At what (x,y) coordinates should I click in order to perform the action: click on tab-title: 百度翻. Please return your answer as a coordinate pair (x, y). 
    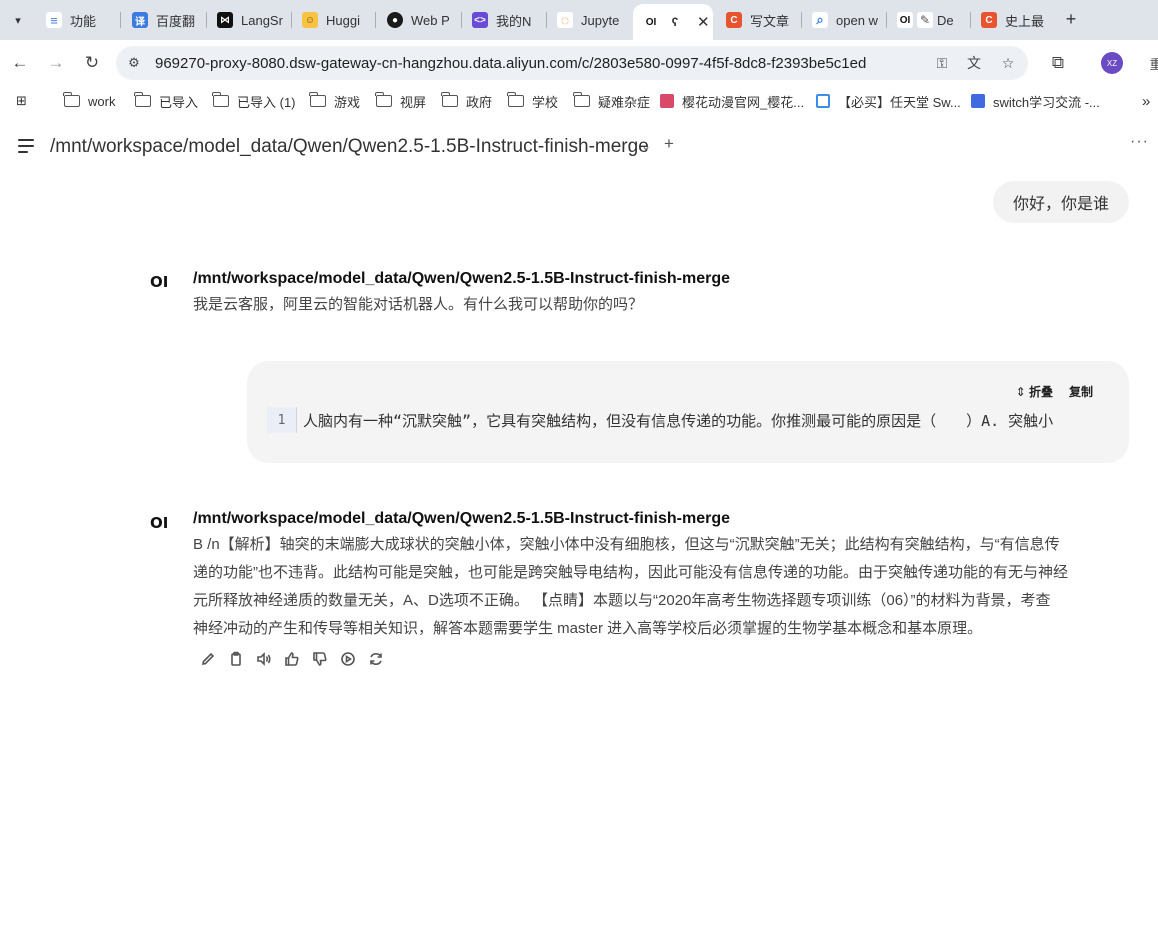
    Looking at the image, I should click on (176, 21).